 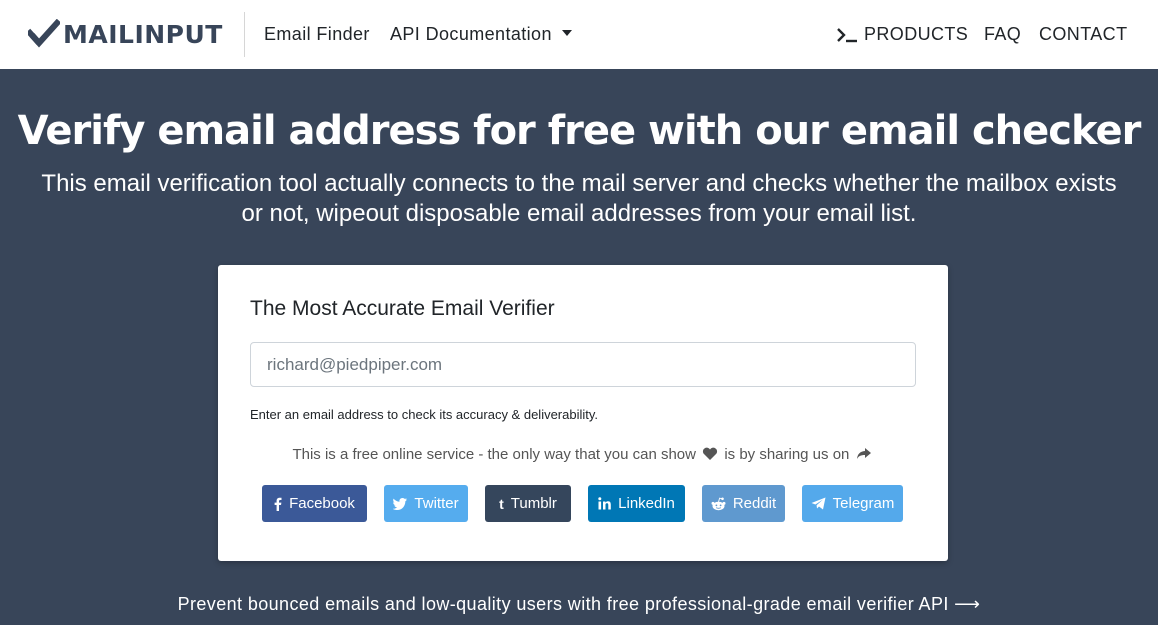 What do you see at coordinates (501, 503) in the screenshot?
I see `tumblr-icon: t` at bounding box center [501, 503].